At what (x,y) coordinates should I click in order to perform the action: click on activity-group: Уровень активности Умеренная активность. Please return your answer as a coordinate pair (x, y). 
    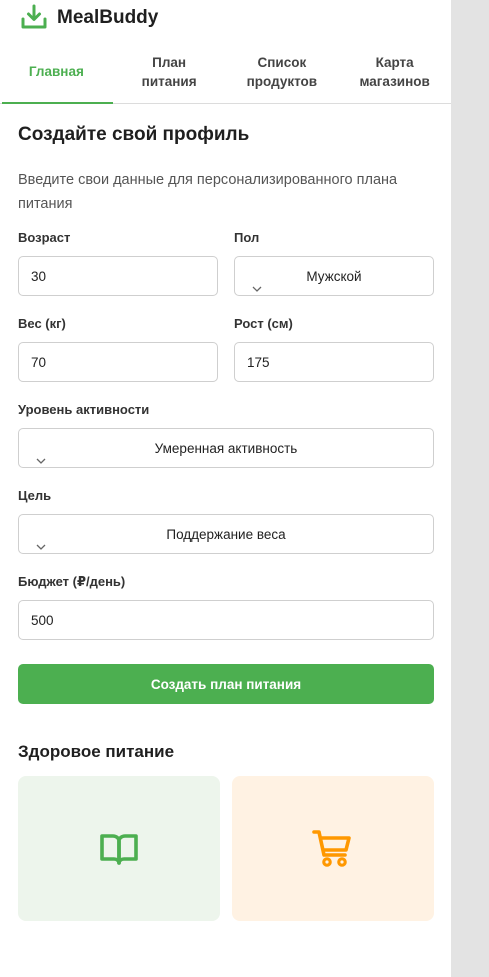
    Looking at the image, I should click on (226, 435).